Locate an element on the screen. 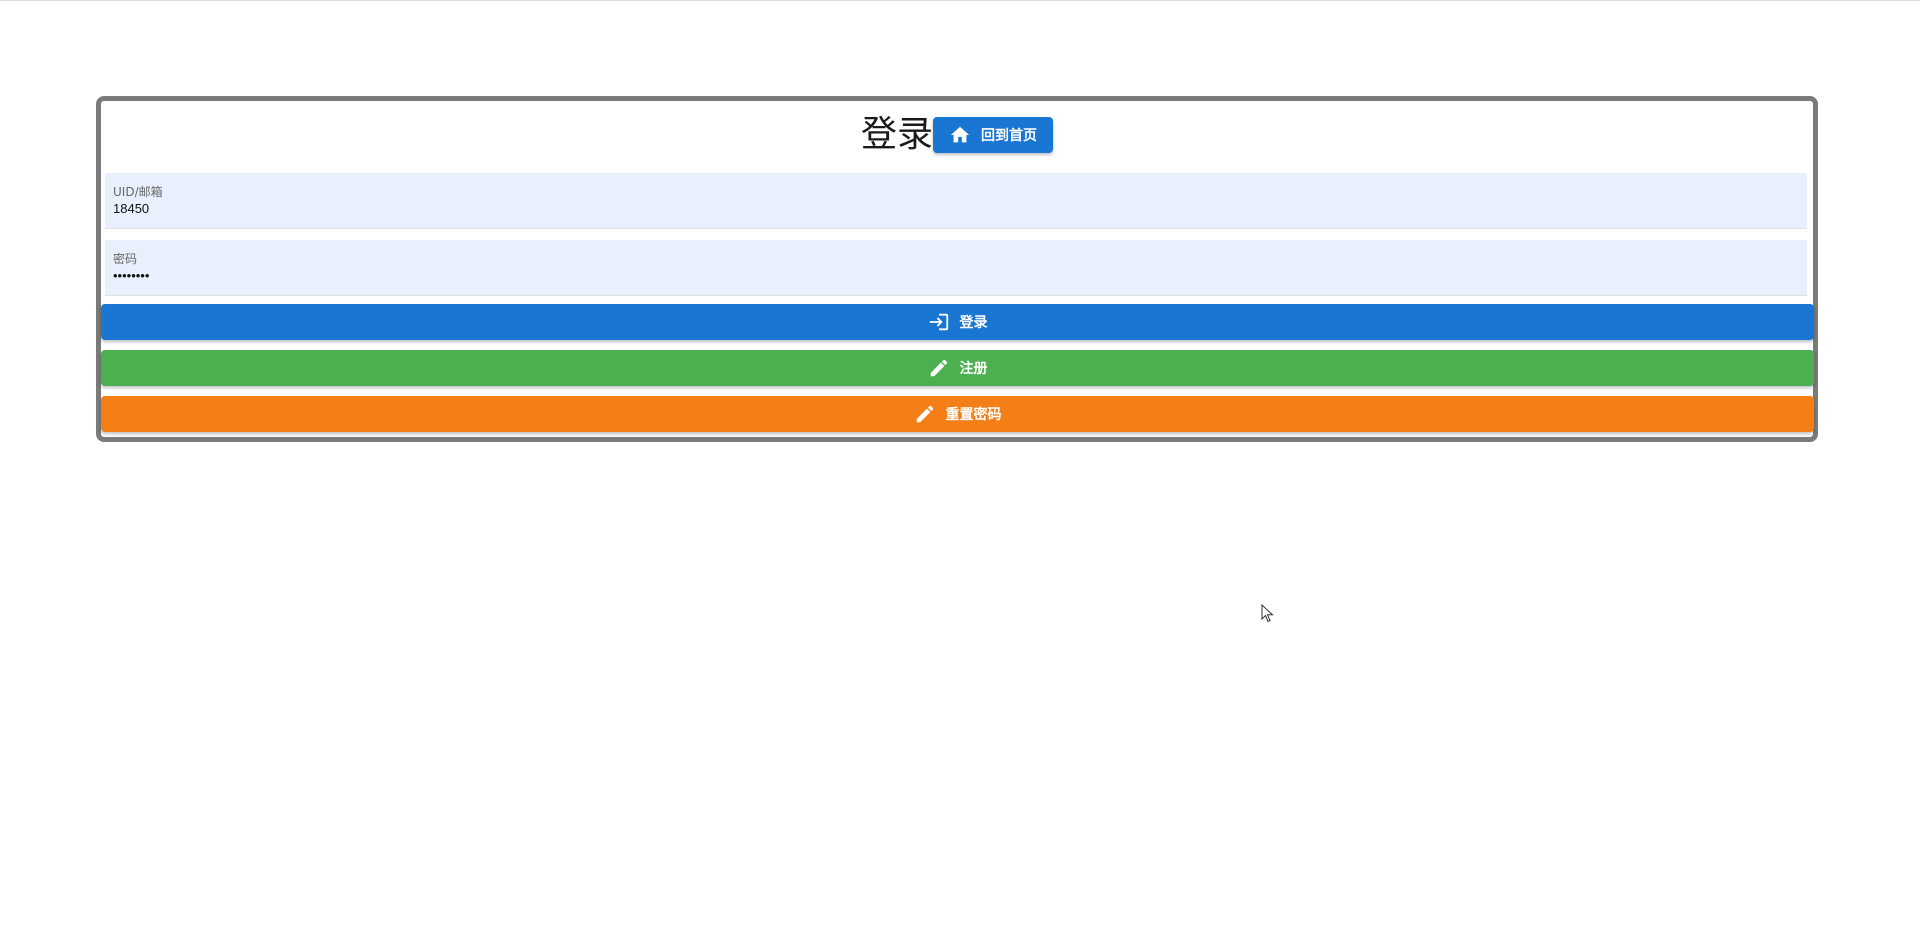 This screenshot has width=1920, height=945. password-field: 密码 is located at coordinates (956, 268).